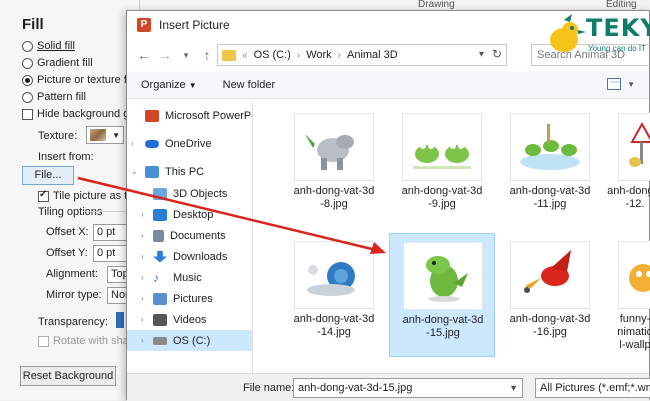  Describe the element at coordinates (194, 25) in the screenshot. I see `dialog-title: Insert Picture` at that location.